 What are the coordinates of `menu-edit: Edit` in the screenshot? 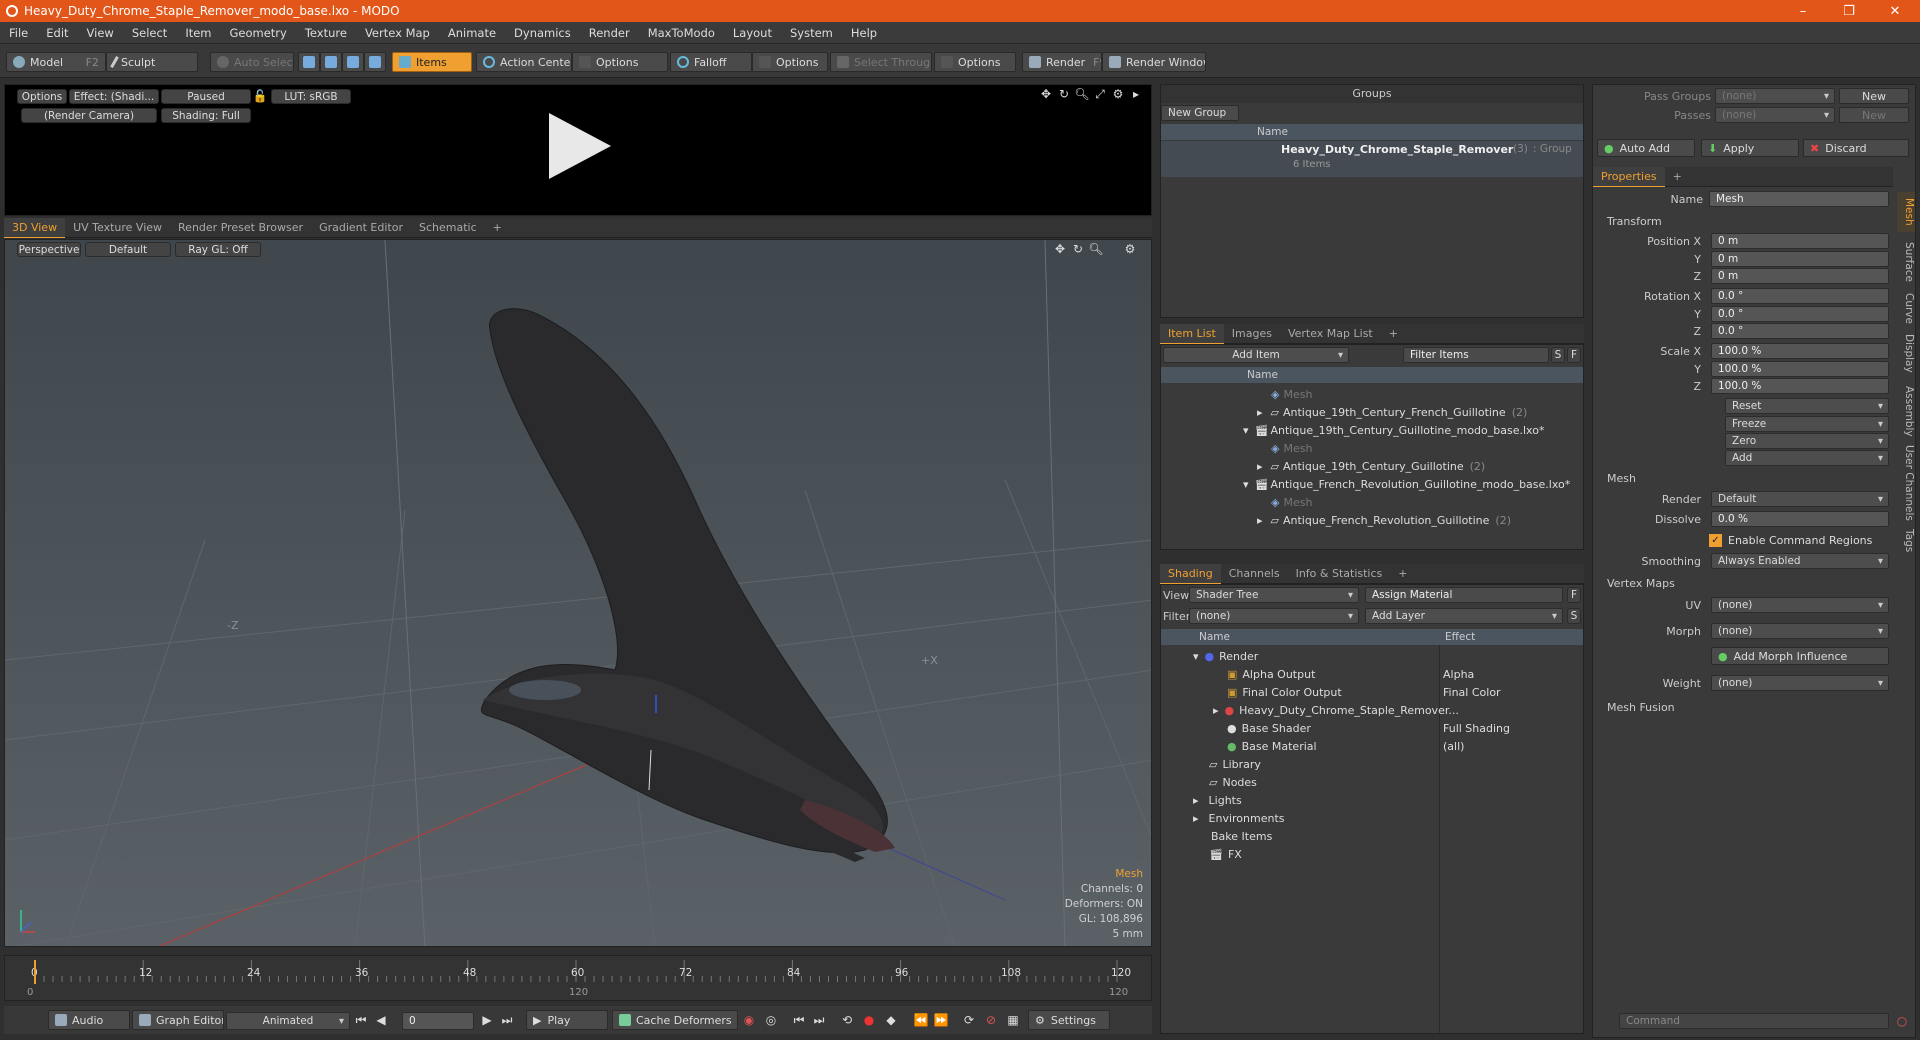 It's located at (57, 33).